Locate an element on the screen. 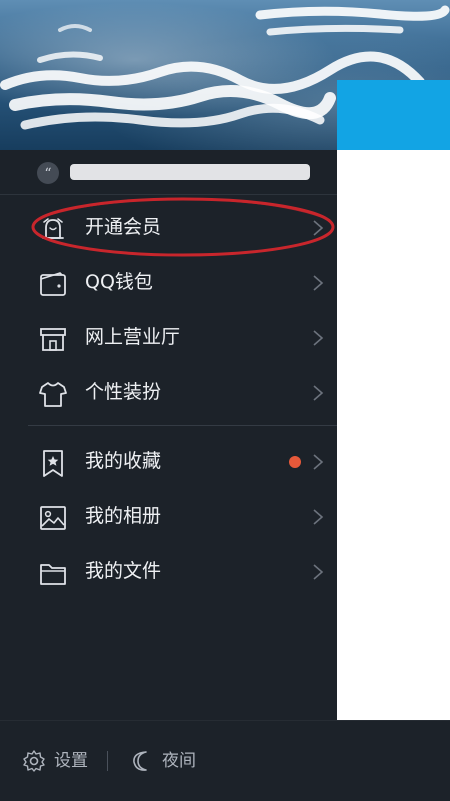  menu-item-wallet: QQ钱包 is located at coordinates (168, 282).